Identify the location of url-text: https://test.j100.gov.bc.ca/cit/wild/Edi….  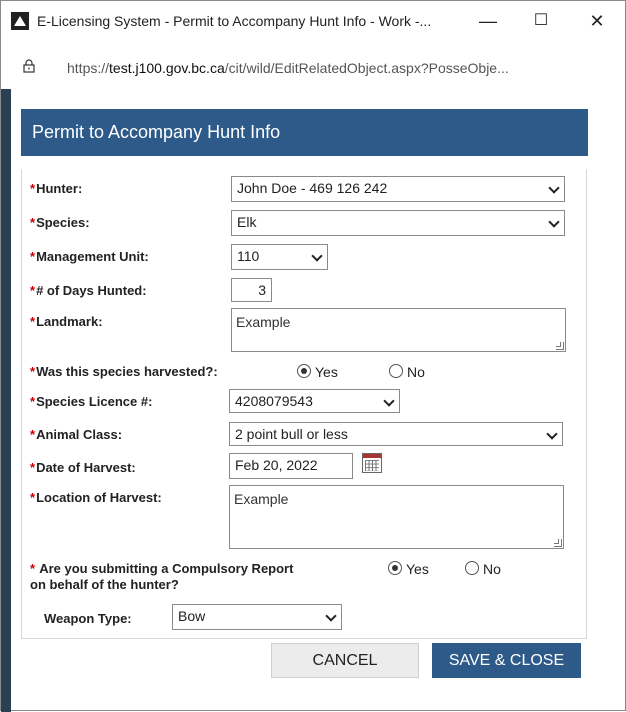
(288, 68).